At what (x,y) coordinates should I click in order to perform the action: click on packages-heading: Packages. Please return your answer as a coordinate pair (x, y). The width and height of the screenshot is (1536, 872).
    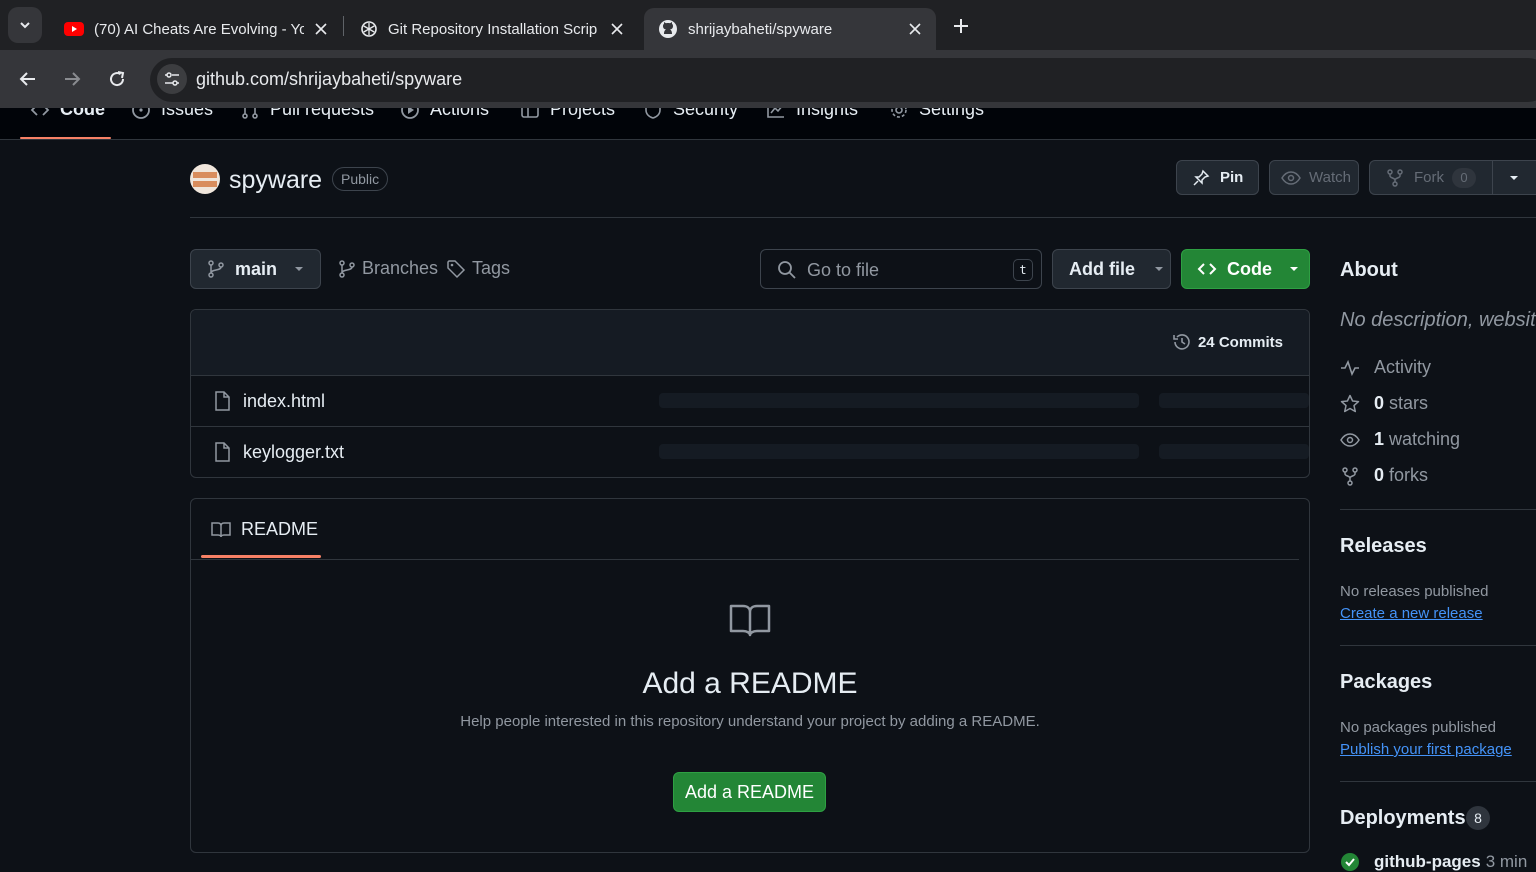
    Looking at the image, I should click on (1386, 682).